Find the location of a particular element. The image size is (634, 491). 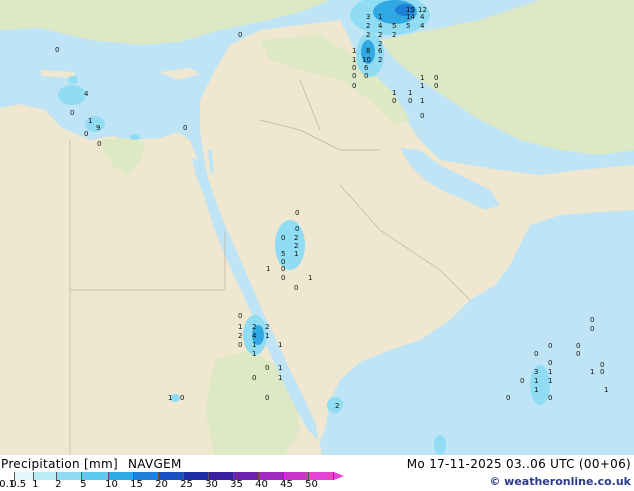

scale-tick-label: 40 is located at coordinates (261, 484).